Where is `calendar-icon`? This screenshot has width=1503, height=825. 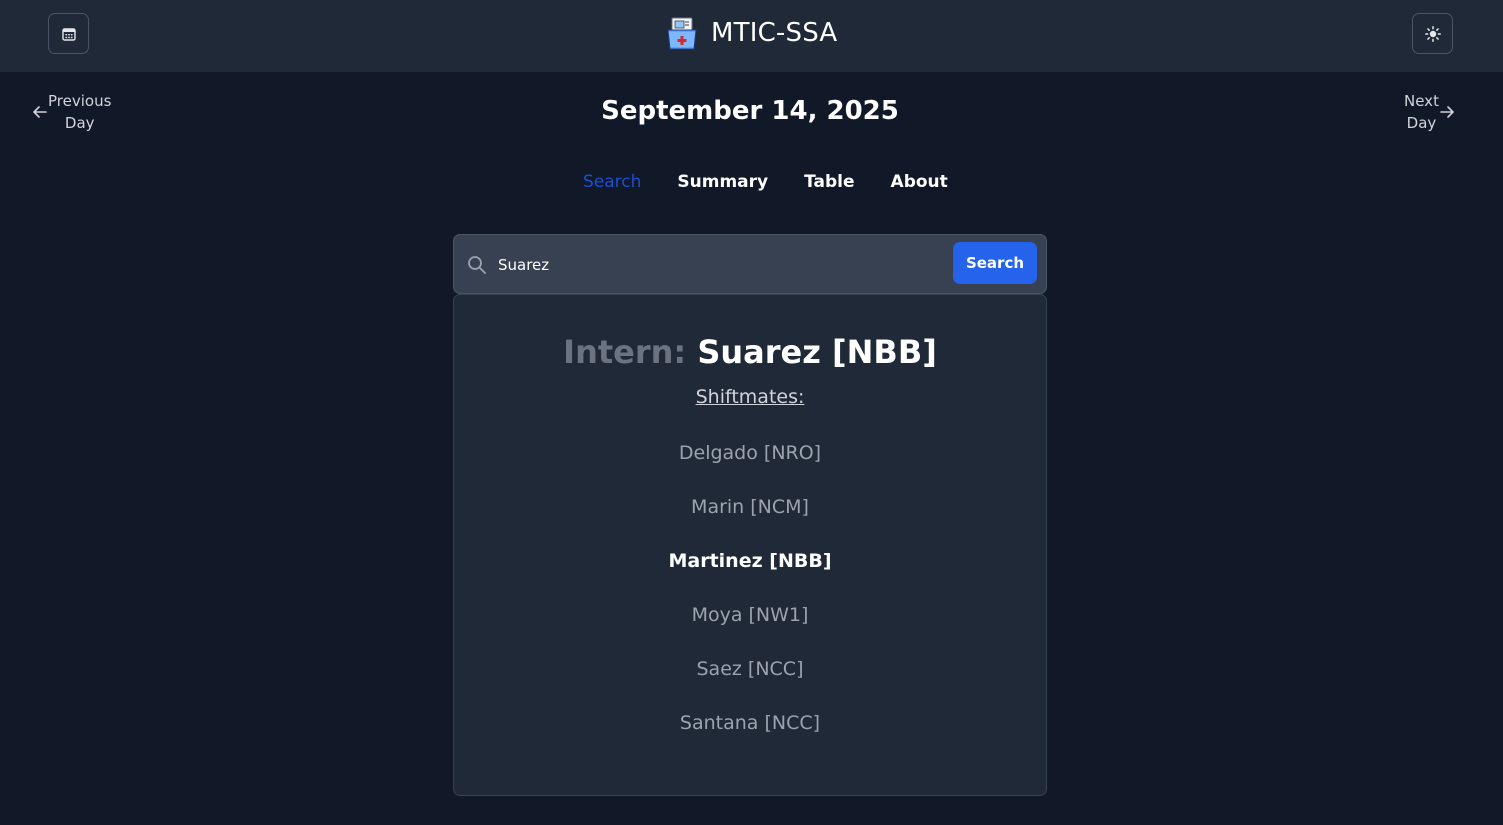 calendar-icon is located at coordinates (68, 34).